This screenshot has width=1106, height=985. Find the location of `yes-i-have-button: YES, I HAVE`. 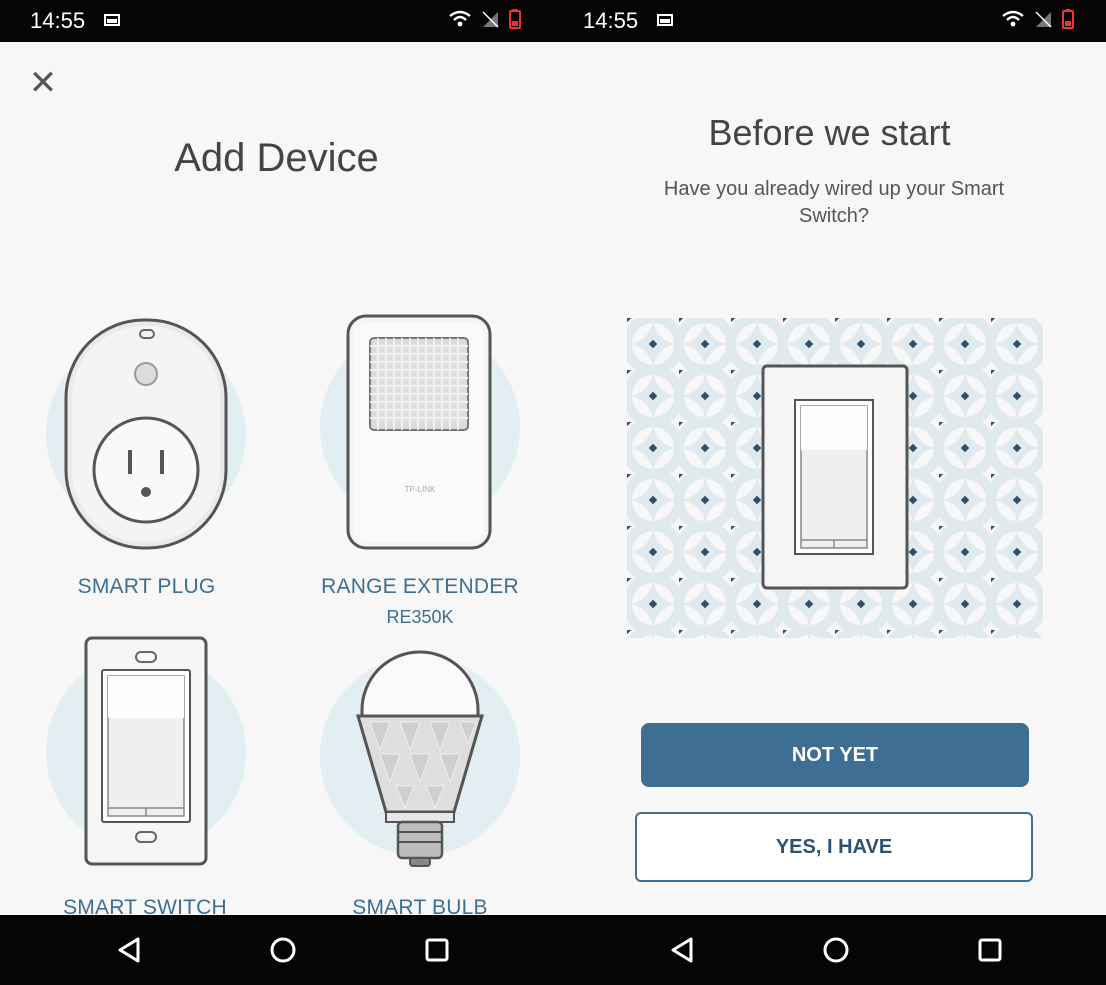

yes-i-have-button: YES, I HAVE is located at coordinates (834, 847).